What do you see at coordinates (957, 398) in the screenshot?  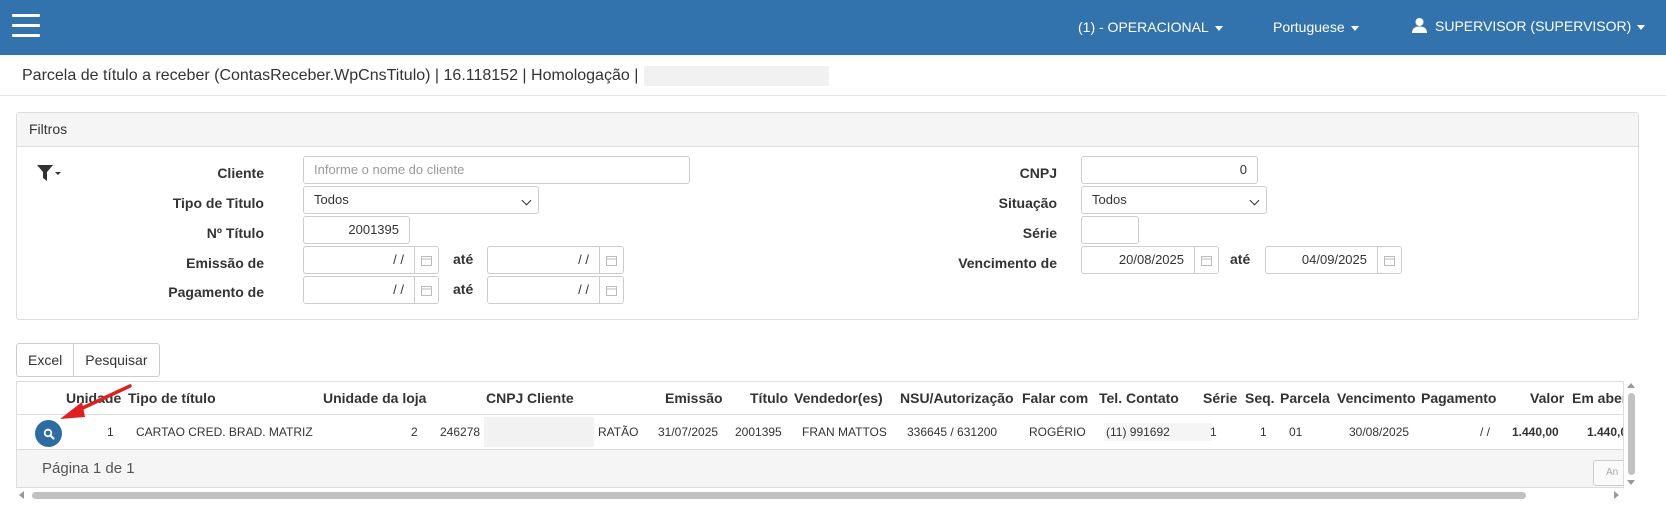 I see `column-header: NSU/Autorização` at bounding box center [957, 398].